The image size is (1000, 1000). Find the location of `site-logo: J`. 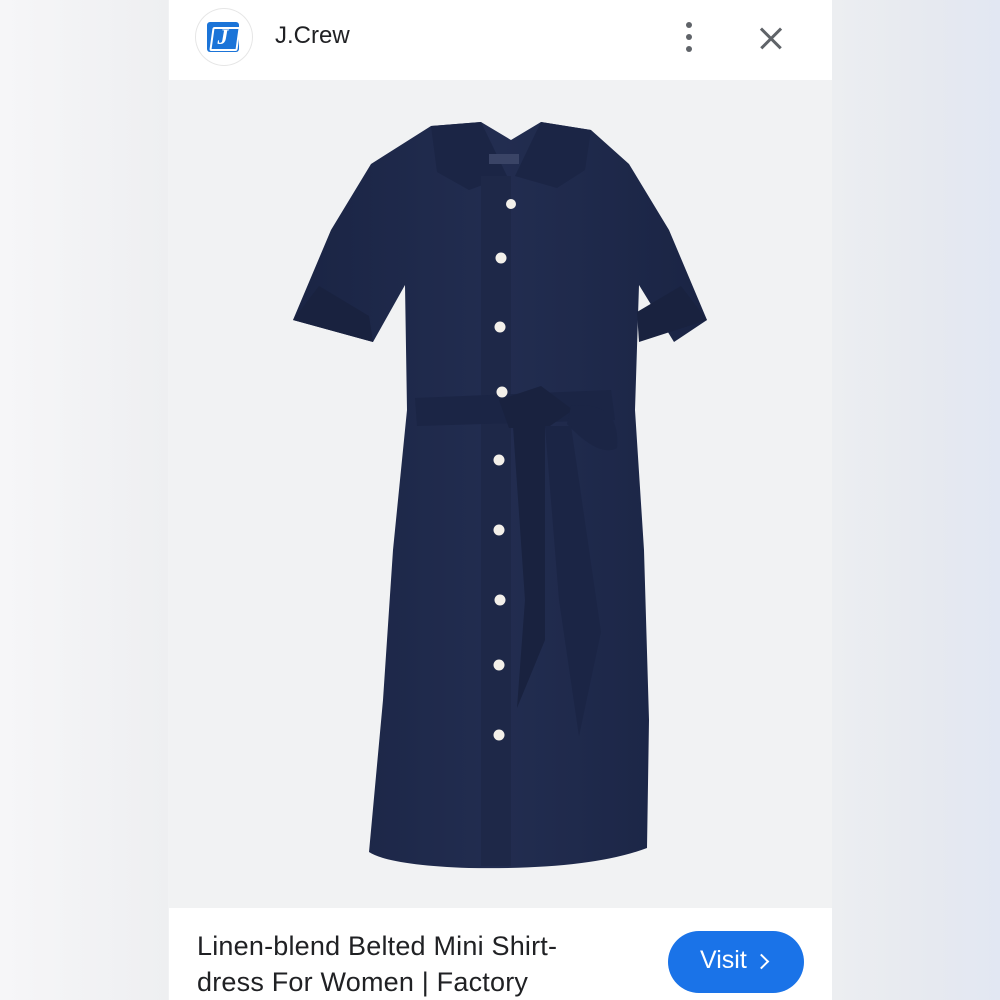

site-logo: J is located at coordinates (224, 37).